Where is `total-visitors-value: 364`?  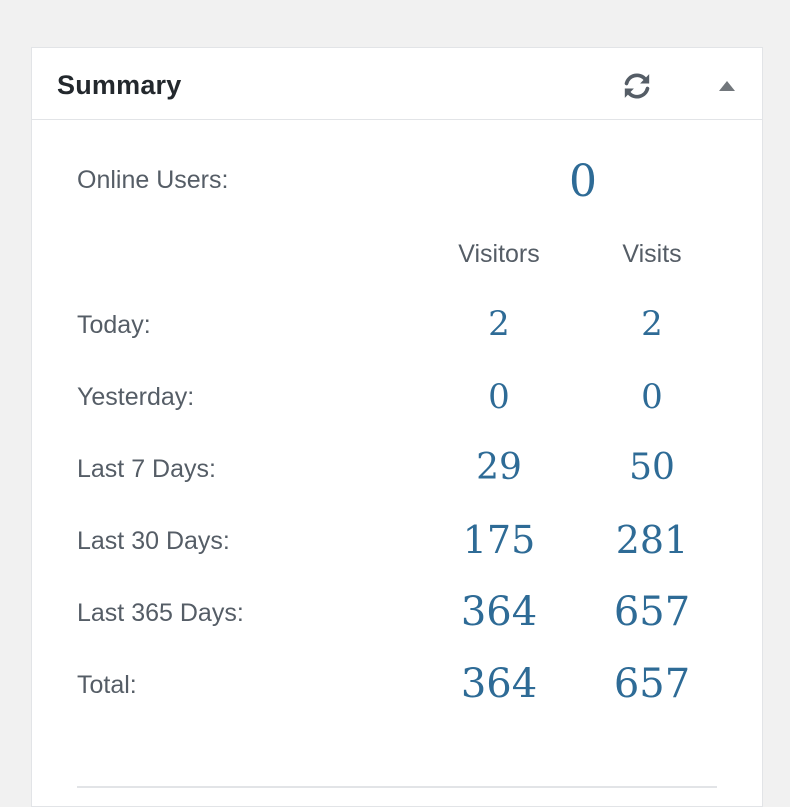
total-visitors-value: 364 is located at coordinates (499, 684).